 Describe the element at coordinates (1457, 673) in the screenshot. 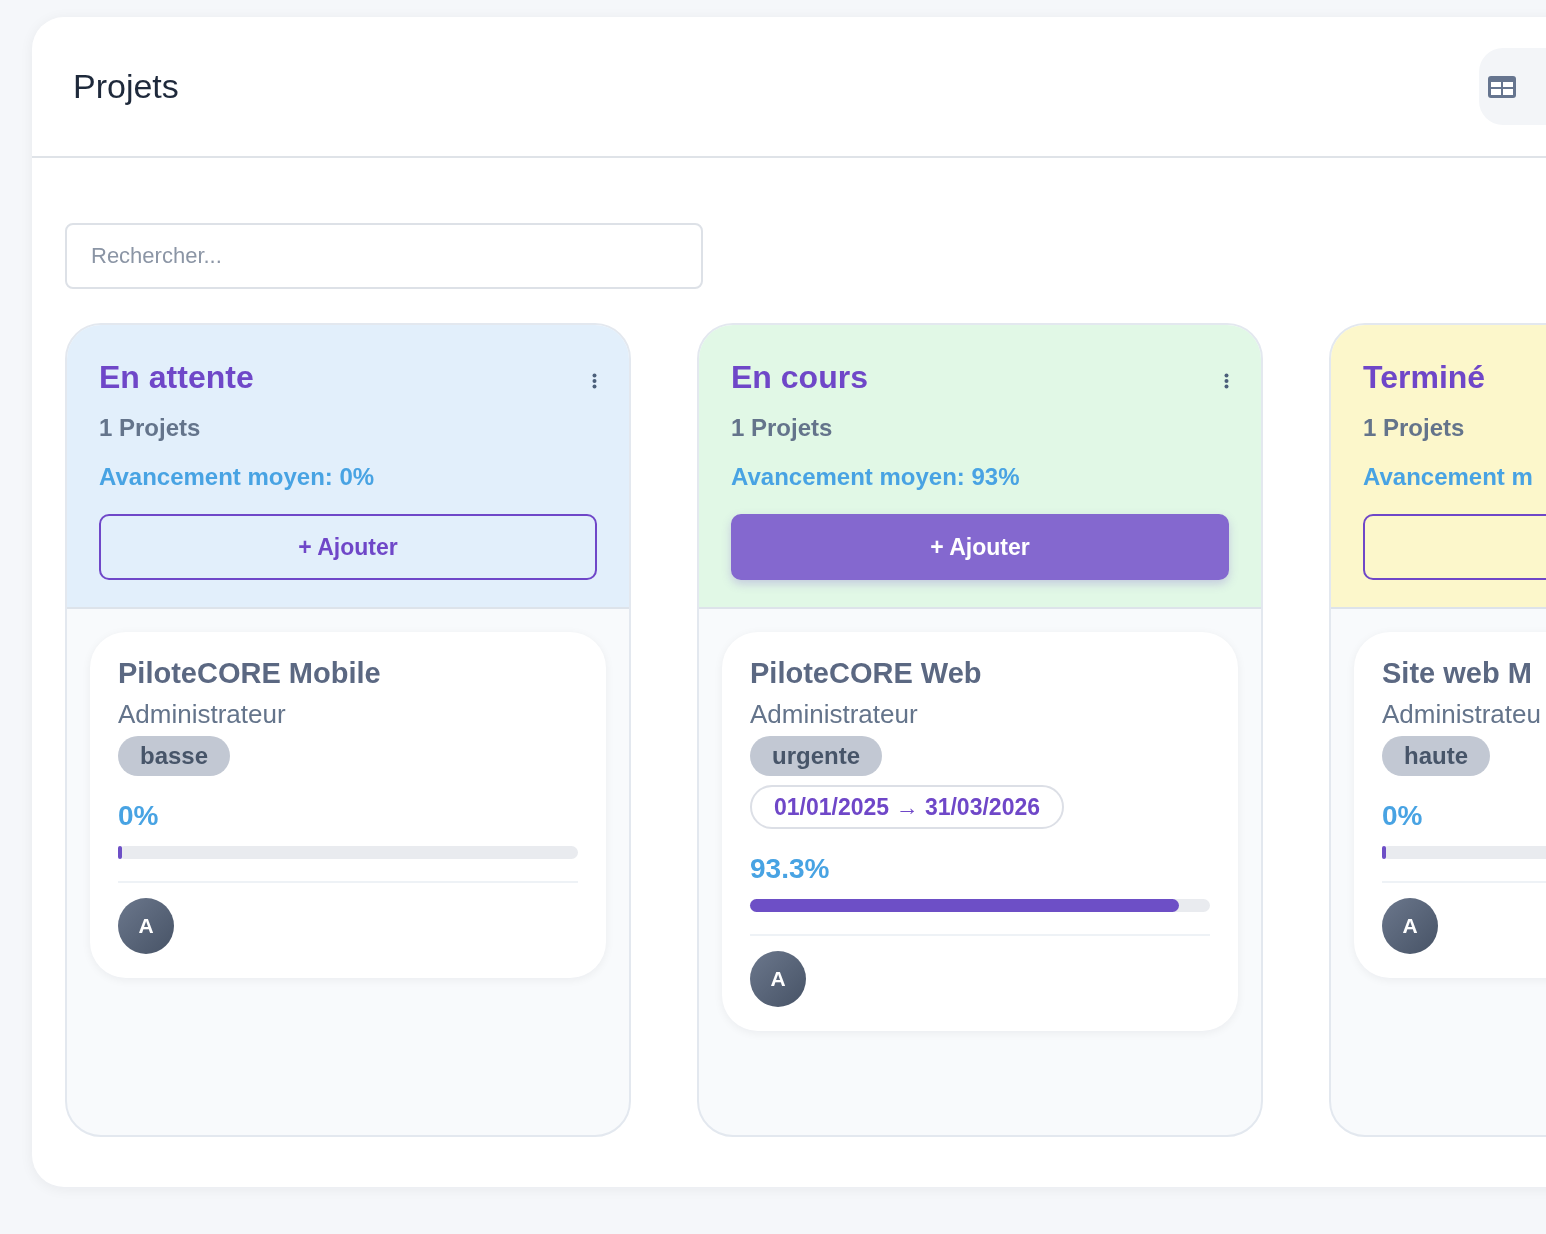

I see `project-name: Site web M` at that location.